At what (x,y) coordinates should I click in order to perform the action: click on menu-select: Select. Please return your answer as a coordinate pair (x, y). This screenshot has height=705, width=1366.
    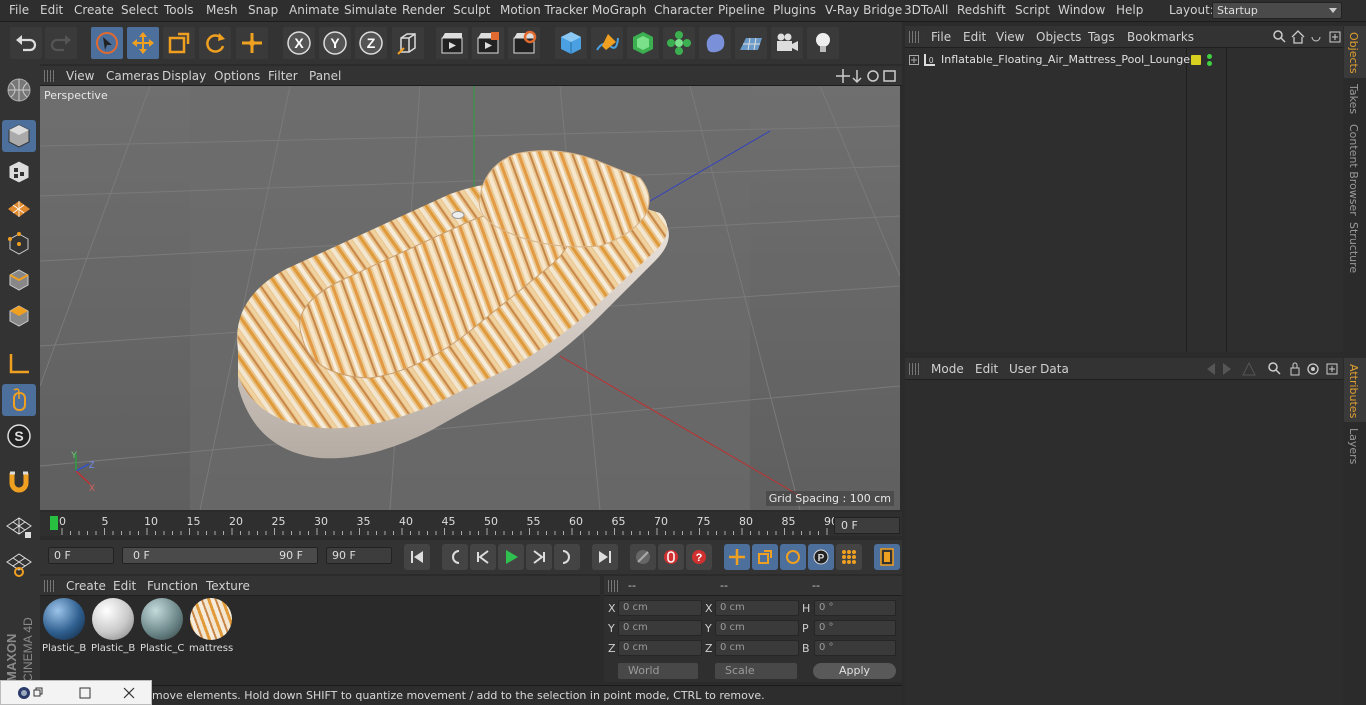
    Looking at the image, I should click on (139, 10).